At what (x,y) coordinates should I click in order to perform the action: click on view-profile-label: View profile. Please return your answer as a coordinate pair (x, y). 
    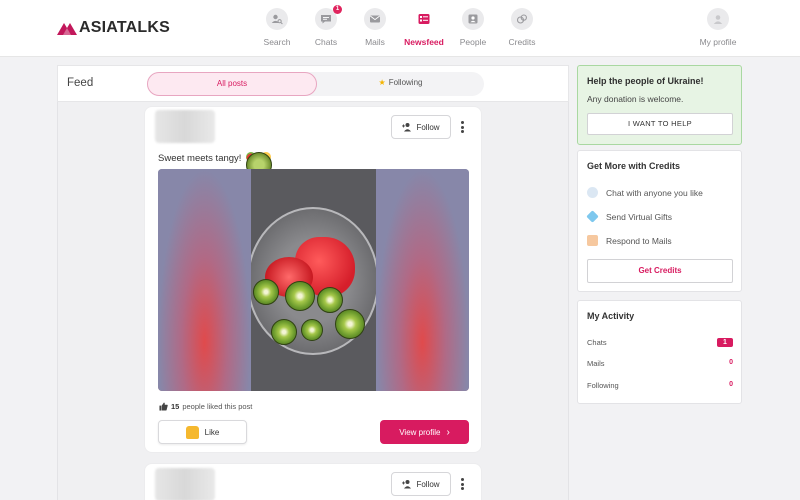
    Looking at the image, I should click on (420, 432).